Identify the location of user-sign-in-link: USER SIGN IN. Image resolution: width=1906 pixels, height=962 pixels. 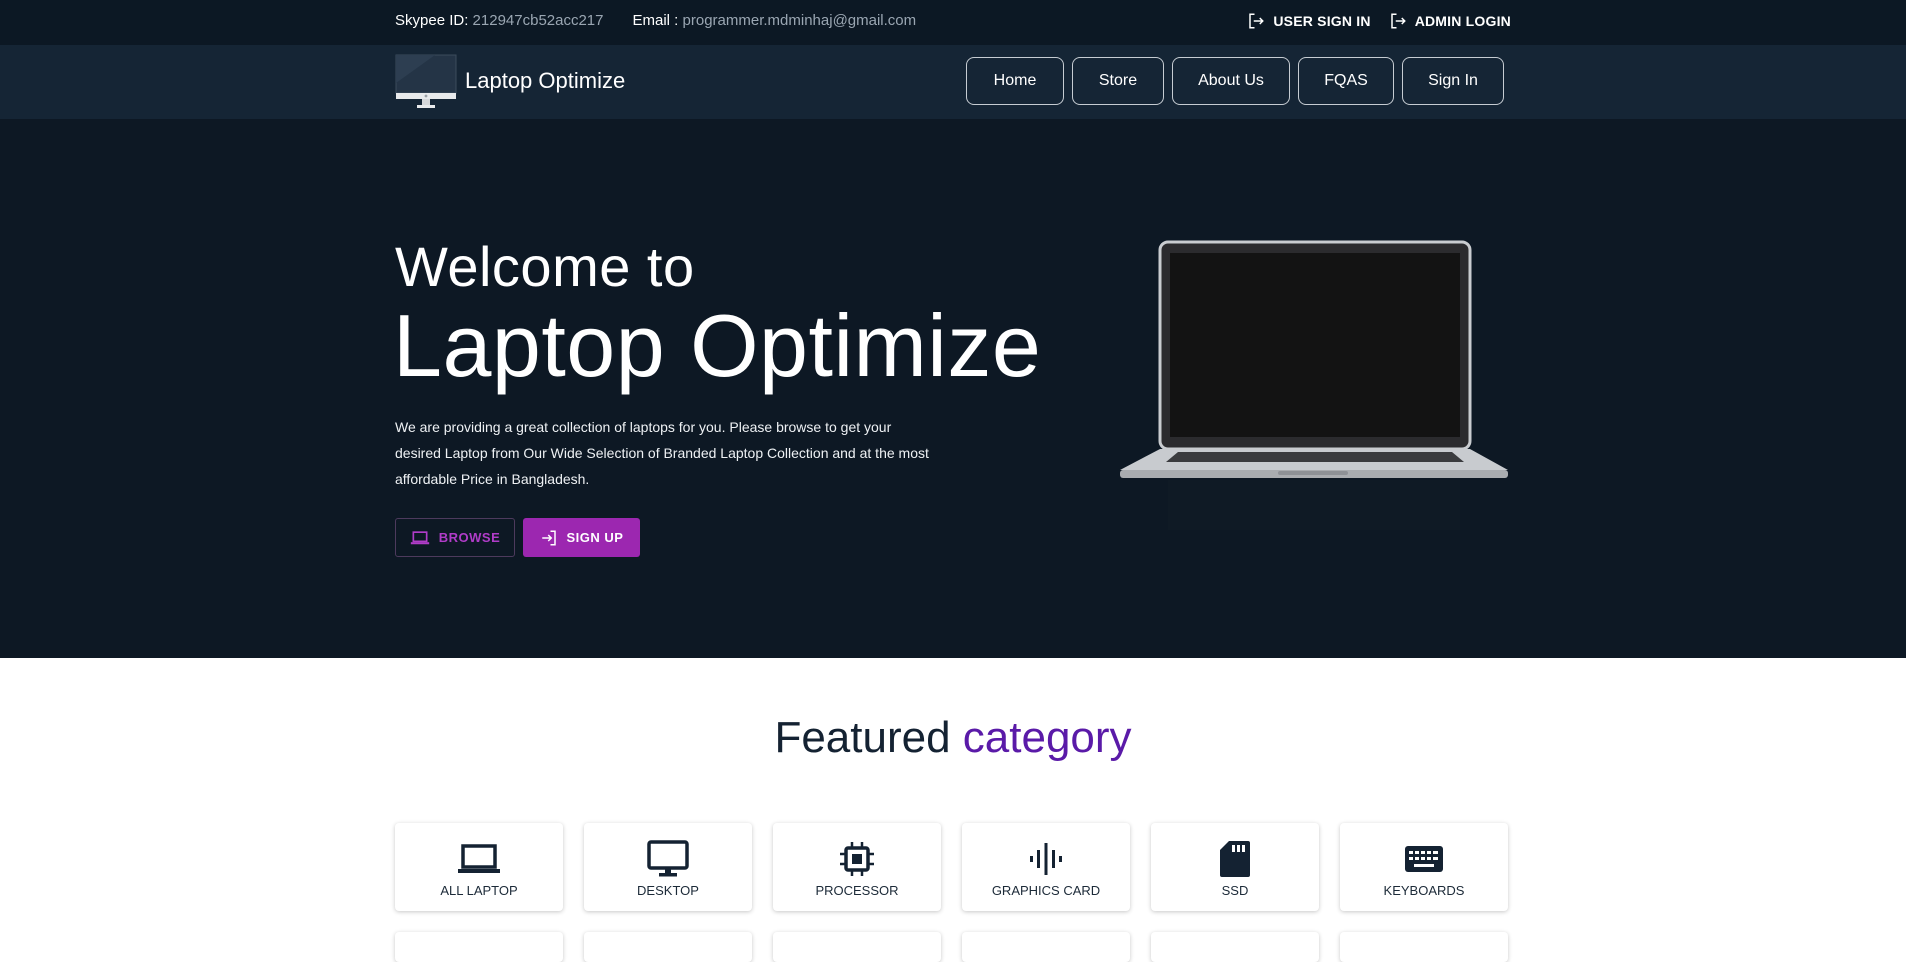
(1308, 21).